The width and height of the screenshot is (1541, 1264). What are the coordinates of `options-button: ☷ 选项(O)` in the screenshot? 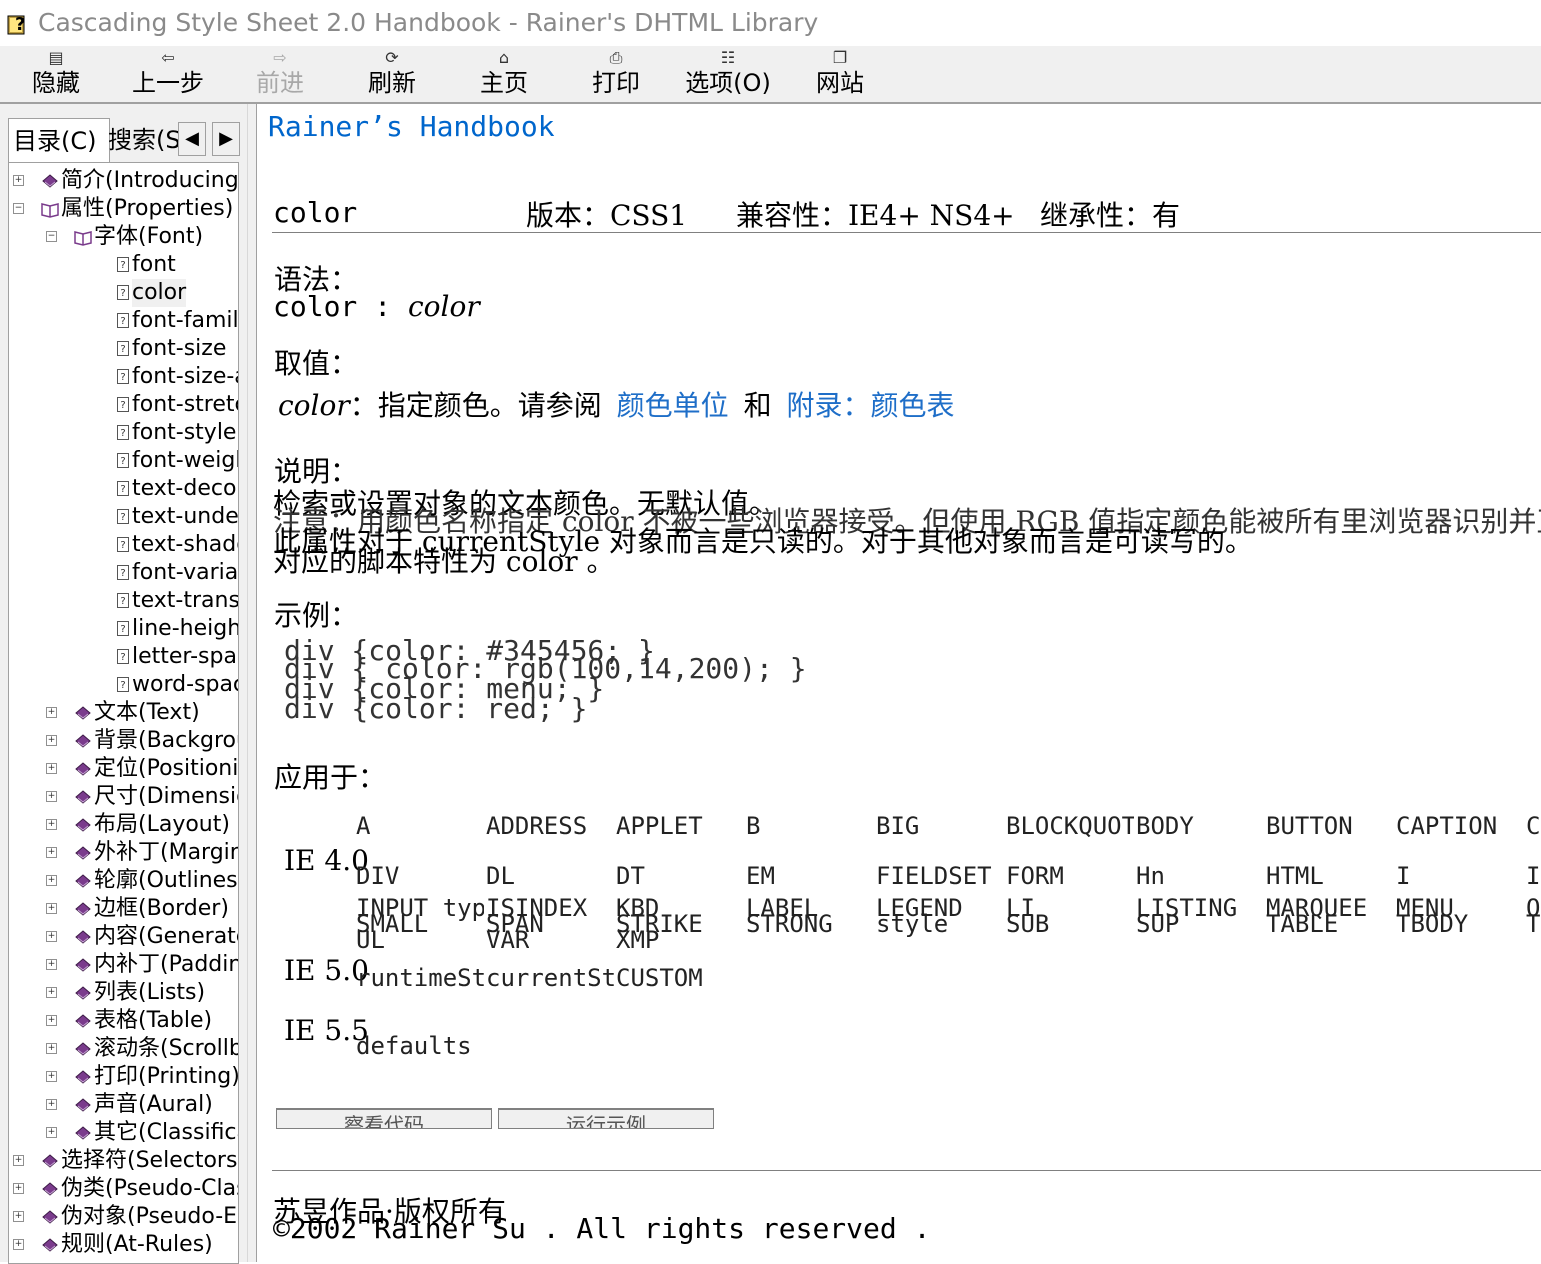 It's located at (728, 74).